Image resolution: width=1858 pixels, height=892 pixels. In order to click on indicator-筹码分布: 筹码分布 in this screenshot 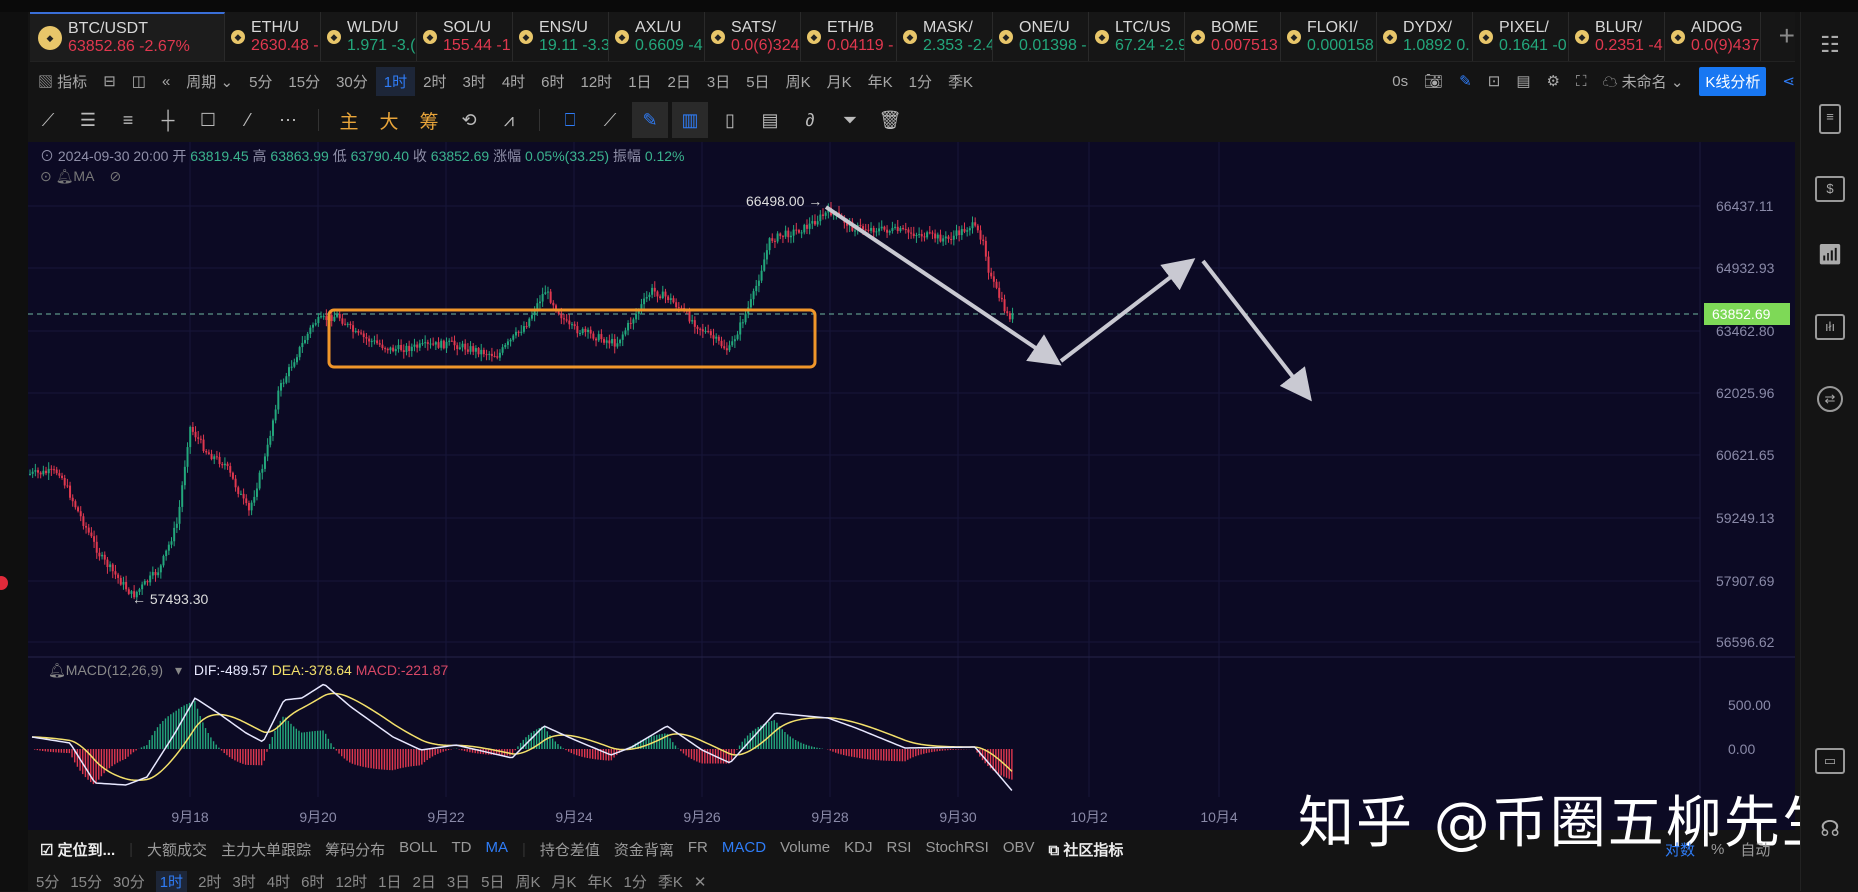, I will do `click(355, 849)`.